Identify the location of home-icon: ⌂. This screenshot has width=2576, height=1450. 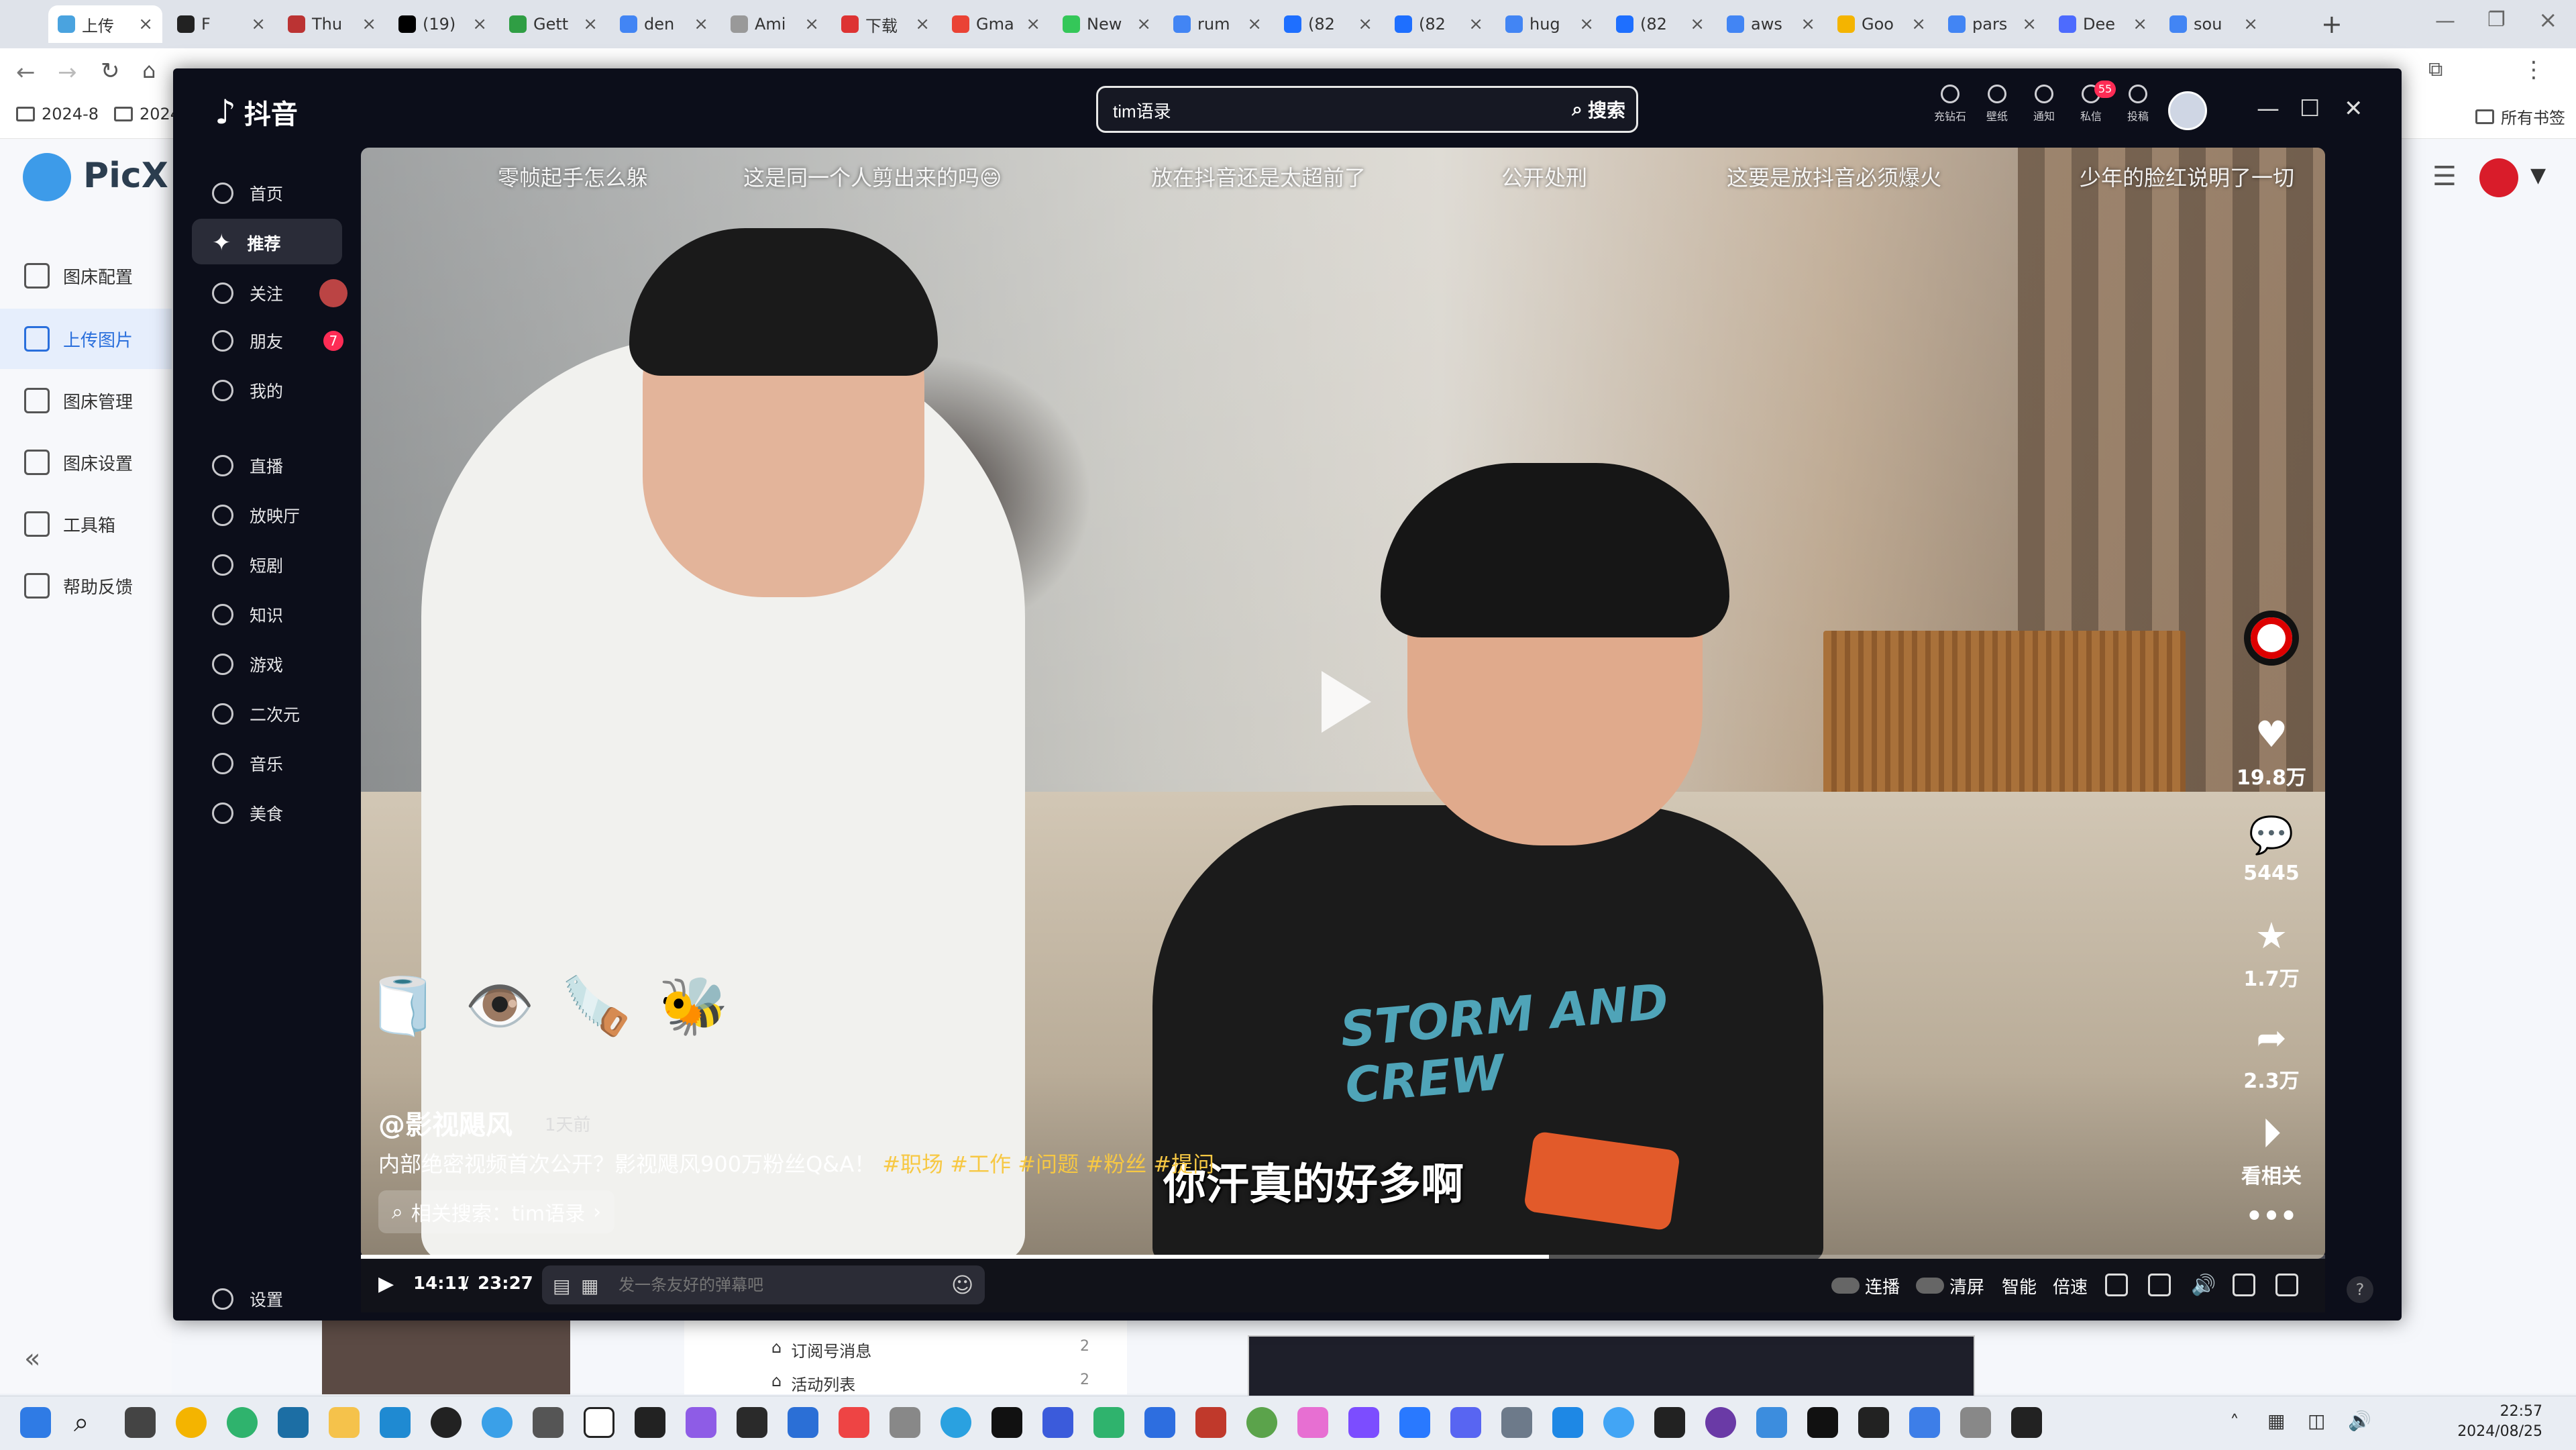
(149, 70).